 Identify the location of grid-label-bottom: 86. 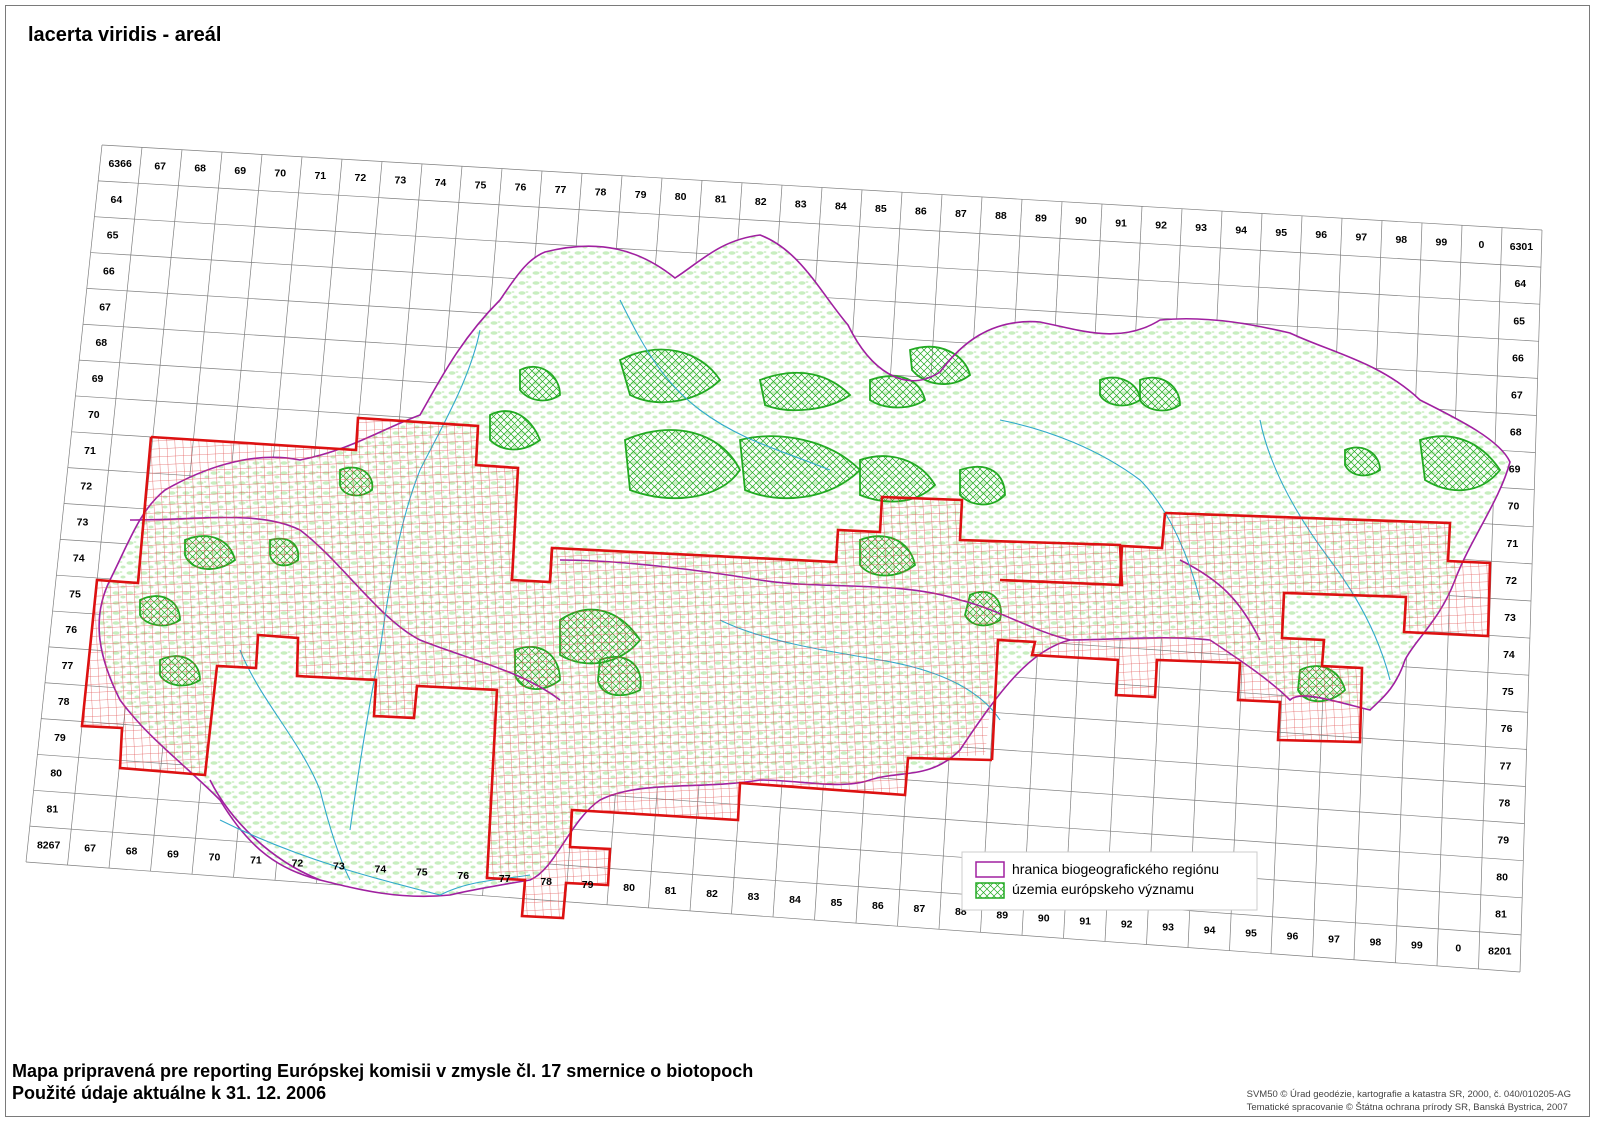
(878, 906).